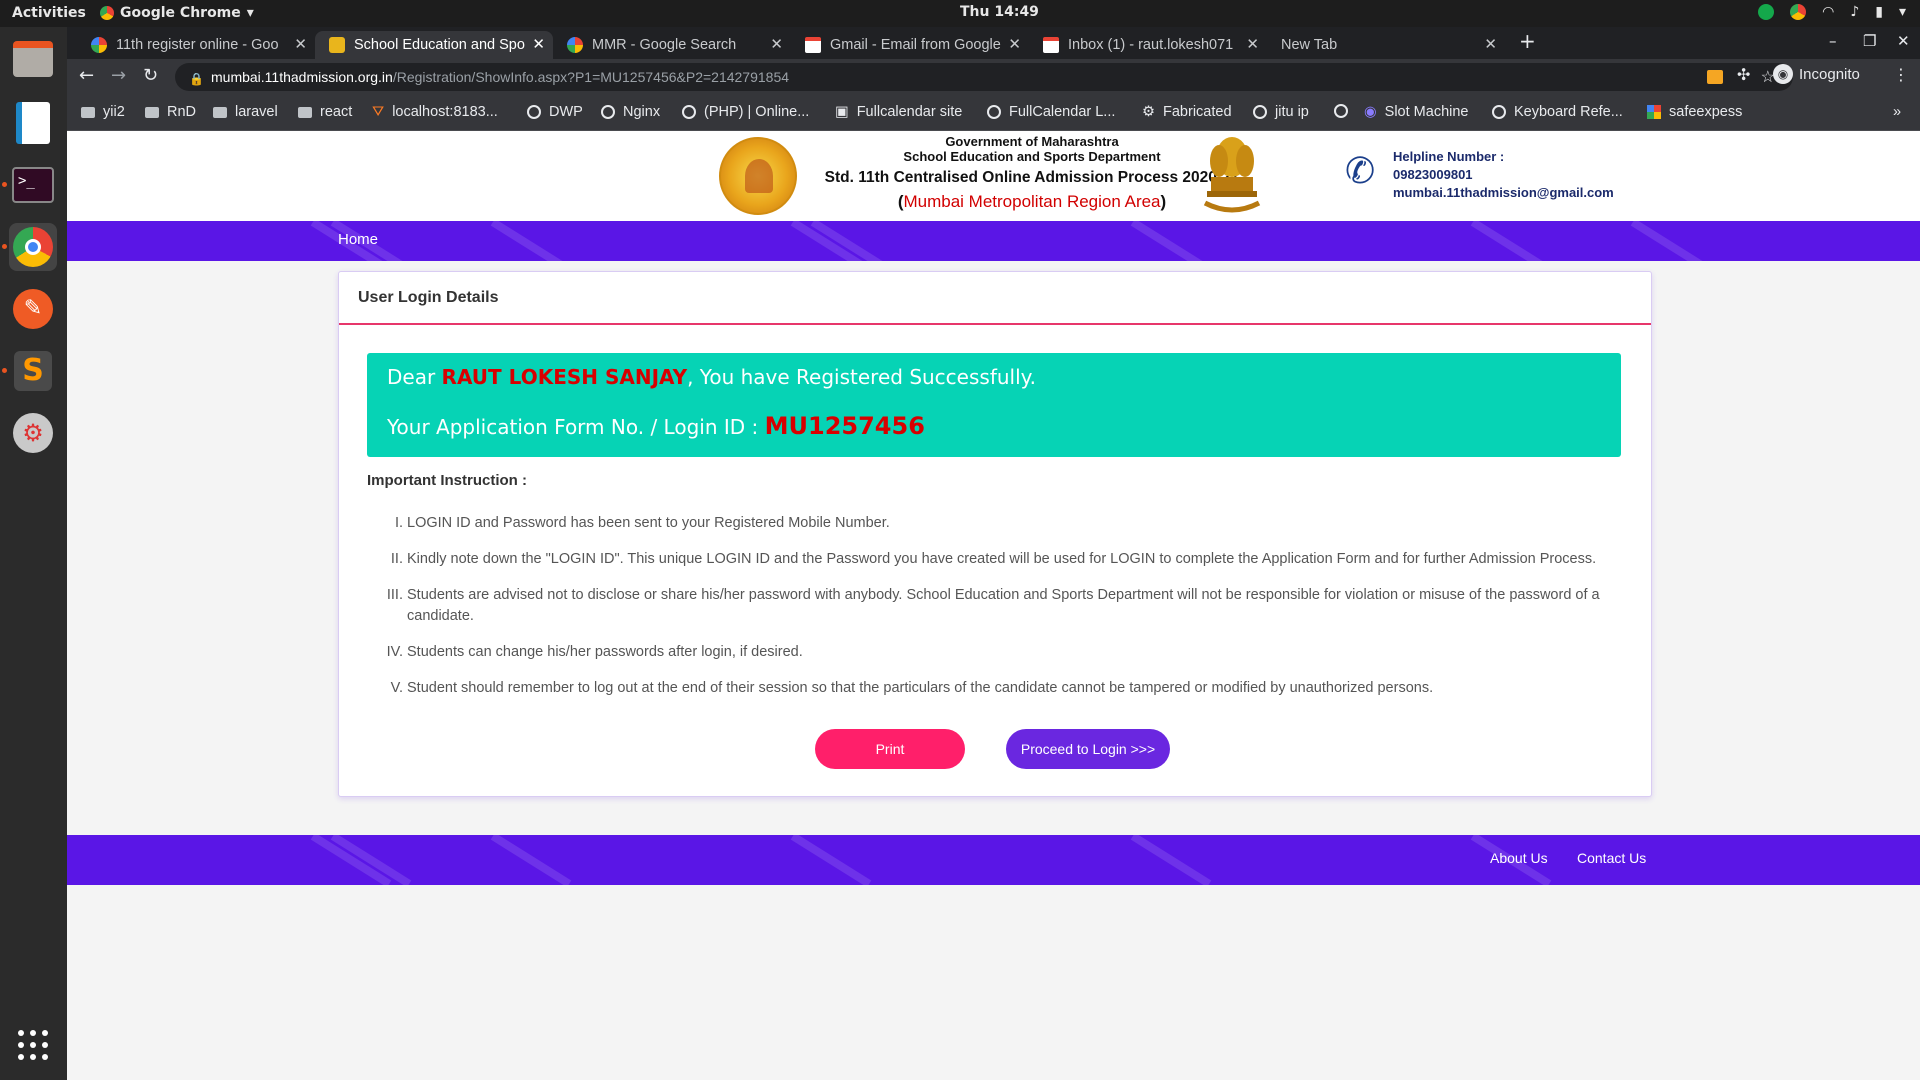 This screenshot has height=1080, width=1920. What do you see at coordinates (1197, 112) in the screenshot?
I see `bookmark-label: Fabricated` at bounding box center [1197, 112].